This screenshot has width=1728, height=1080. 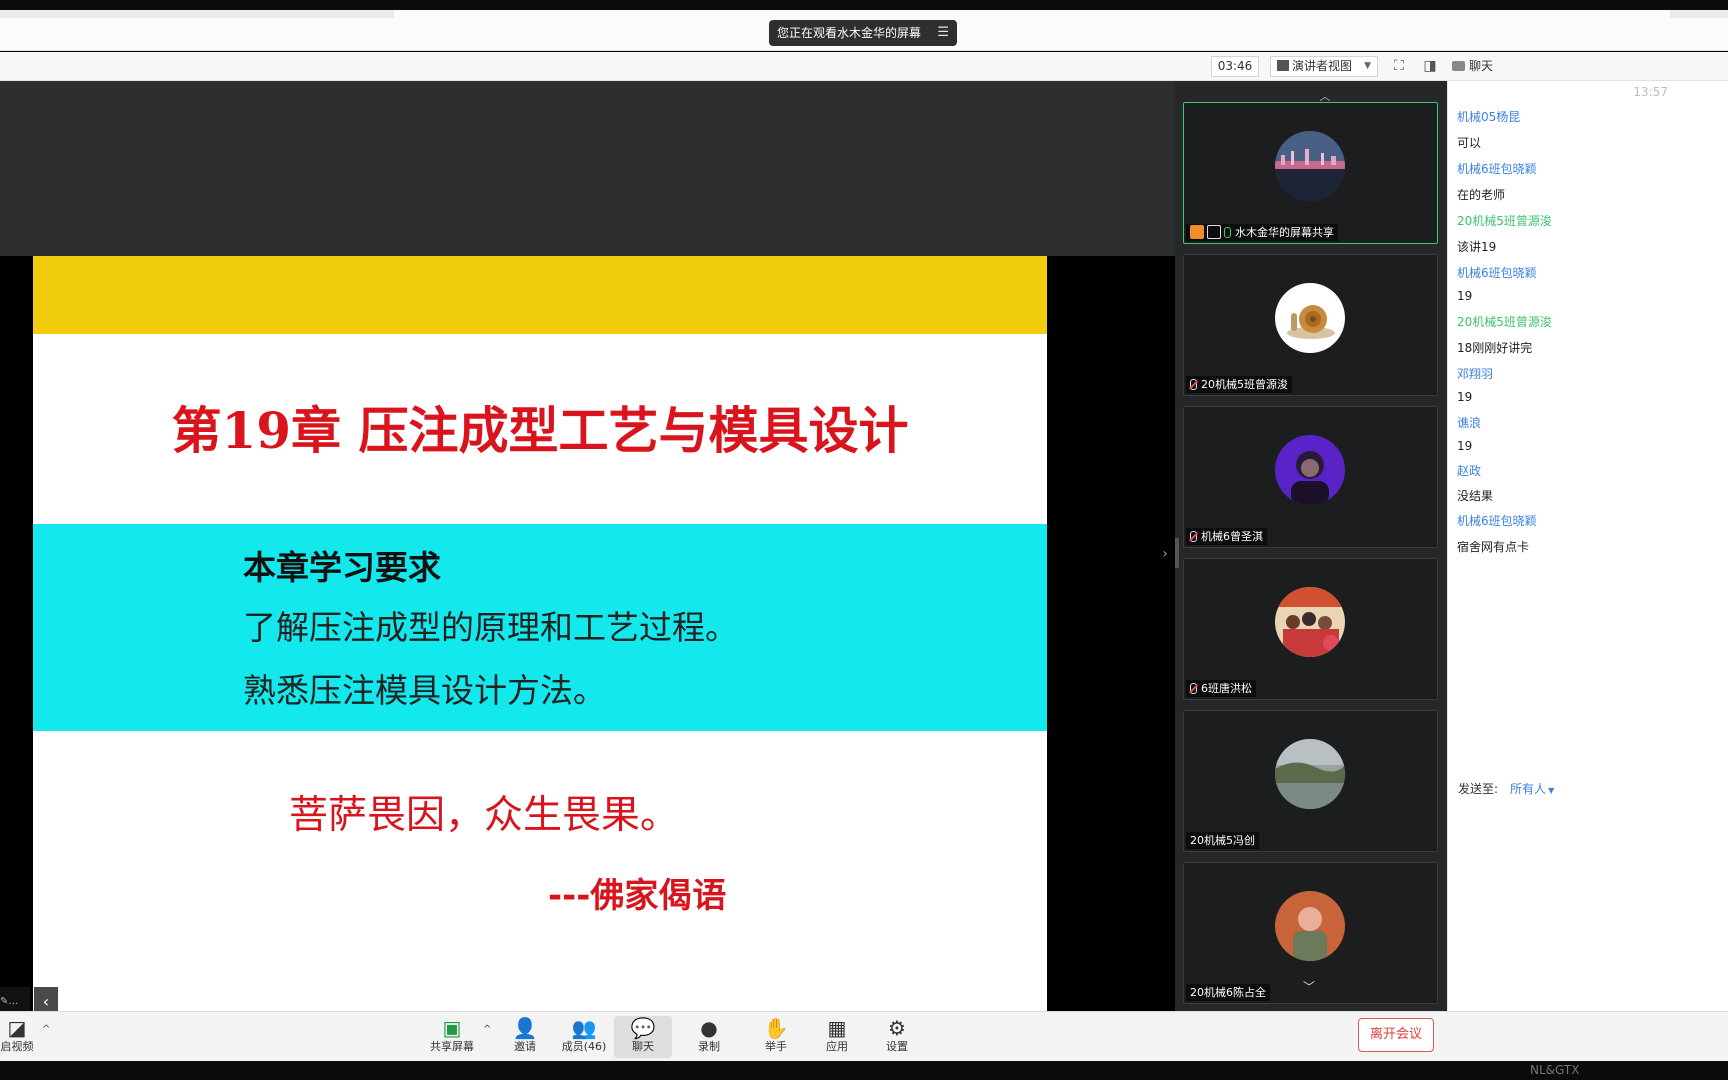 What do you see at coordinates (1235, 66) in the screenshot?
I see `meeting-timer: 03:46` at bounding box center [1235, 66].